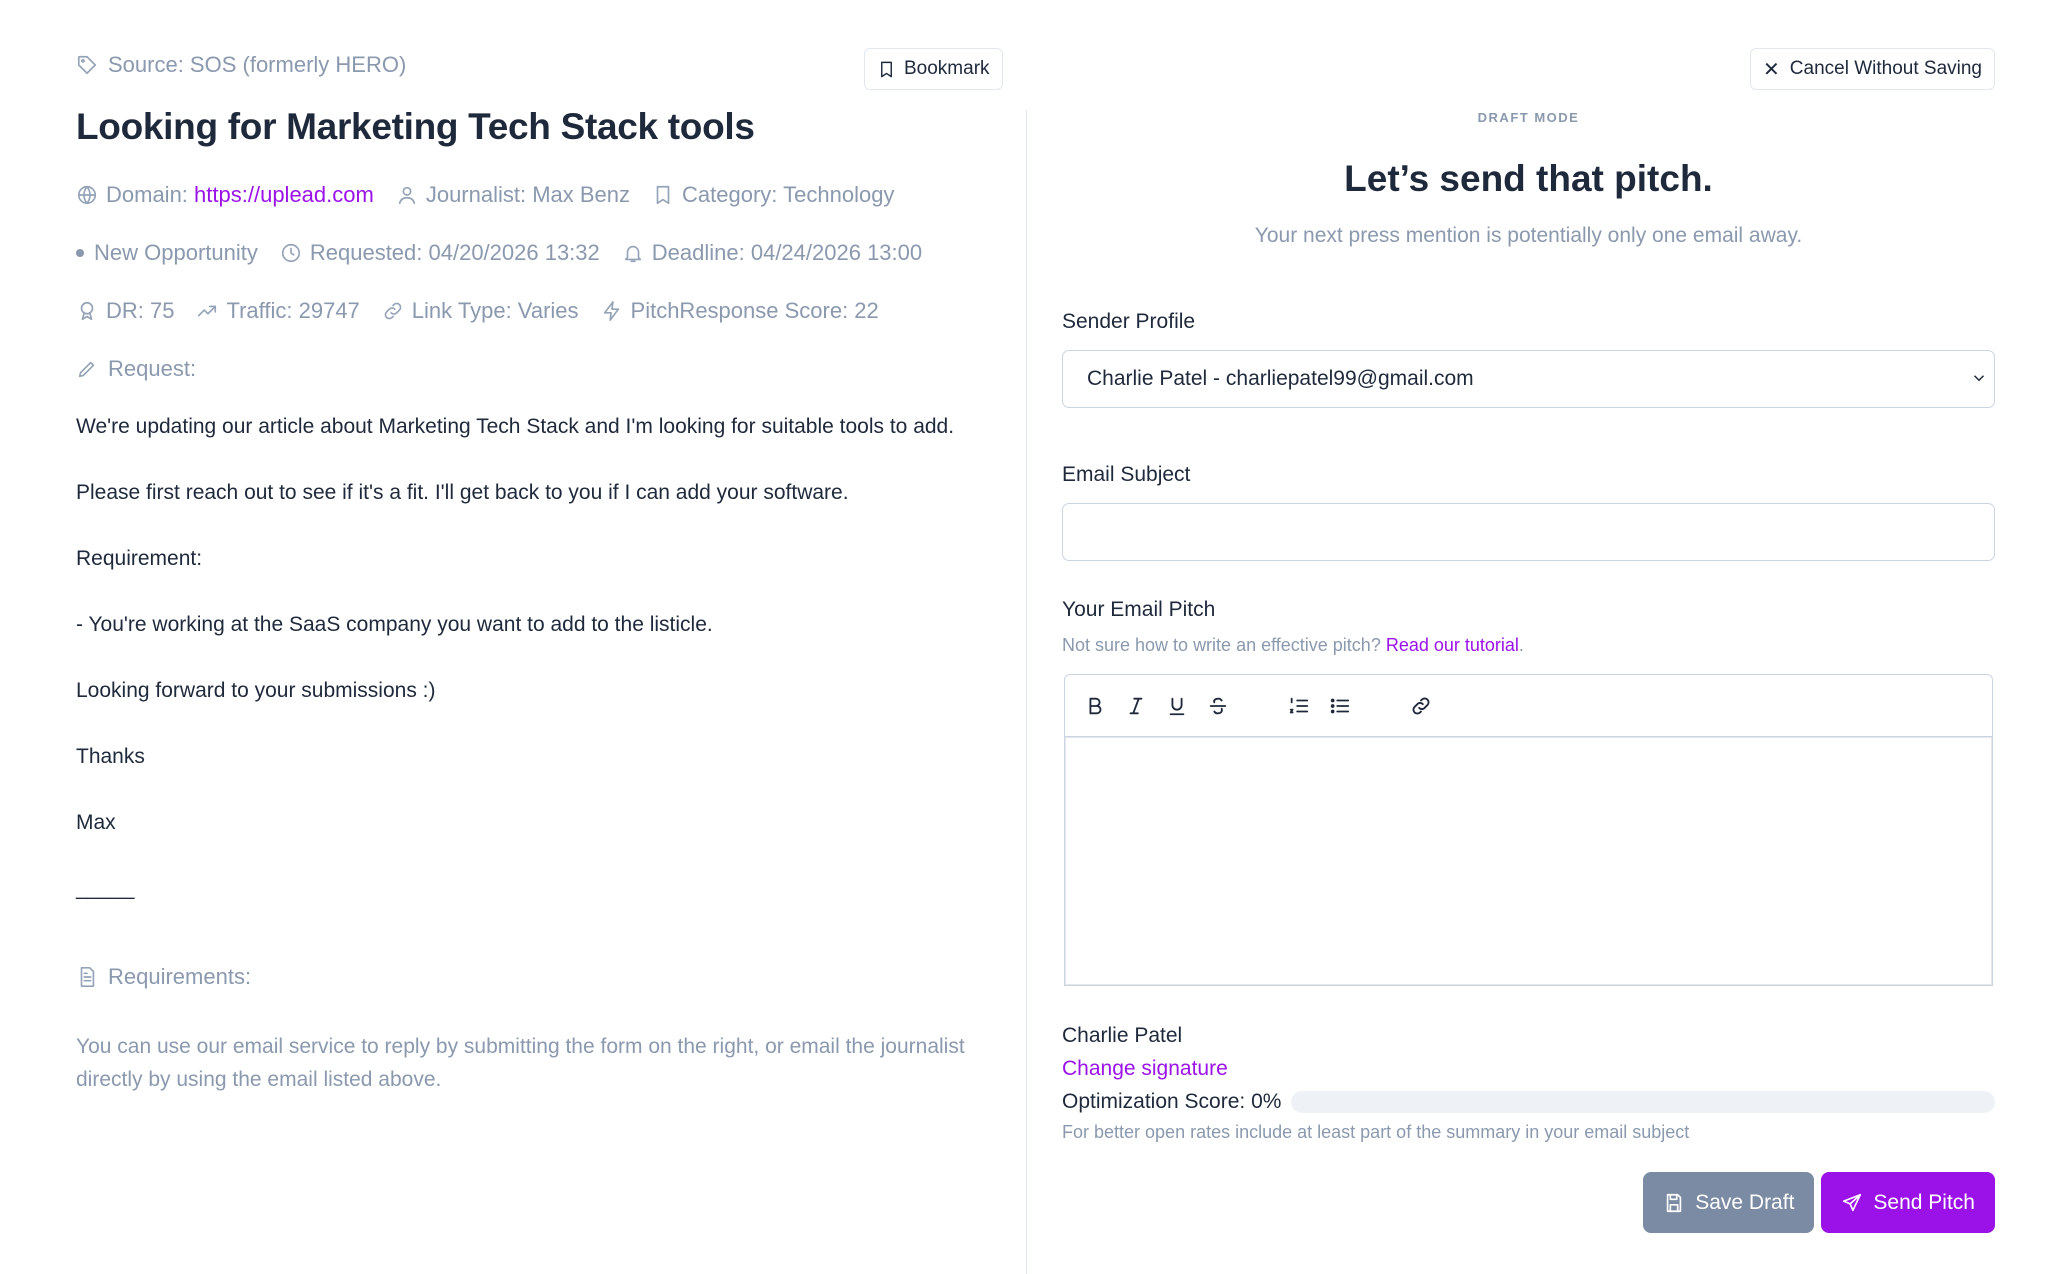 Image resolution: width=2048 pixels, height=1274 pixels. I want to click on strikethrough-icon, so click(1218, 705).